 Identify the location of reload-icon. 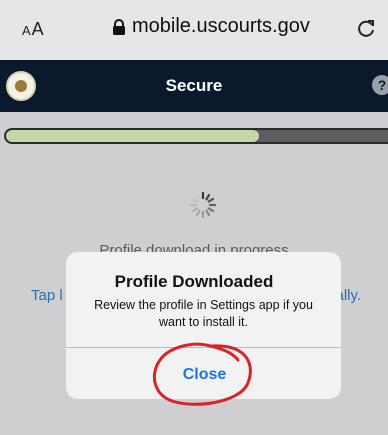
(366, 28).